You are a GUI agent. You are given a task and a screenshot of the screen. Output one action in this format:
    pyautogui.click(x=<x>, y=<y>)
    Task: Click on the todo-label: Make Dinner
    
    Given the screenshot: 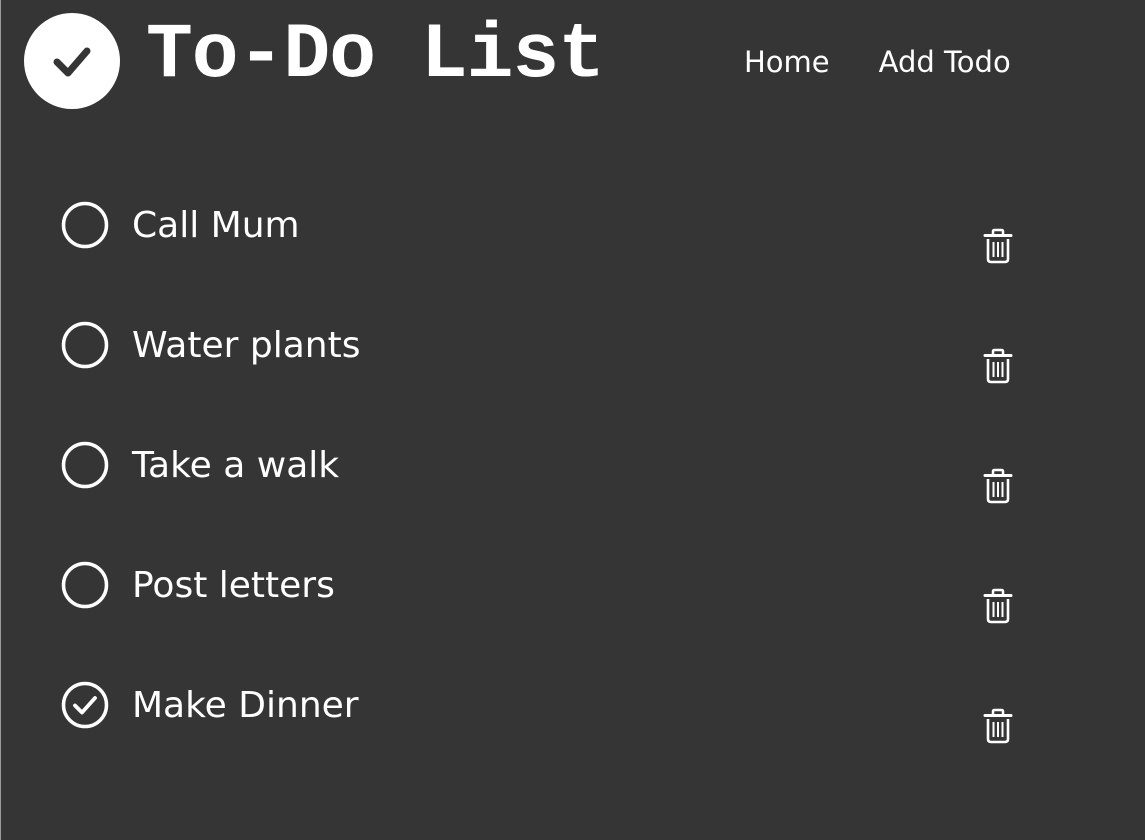 What is the action you would take?
    pyautogui.click(x=245, y=705)
    